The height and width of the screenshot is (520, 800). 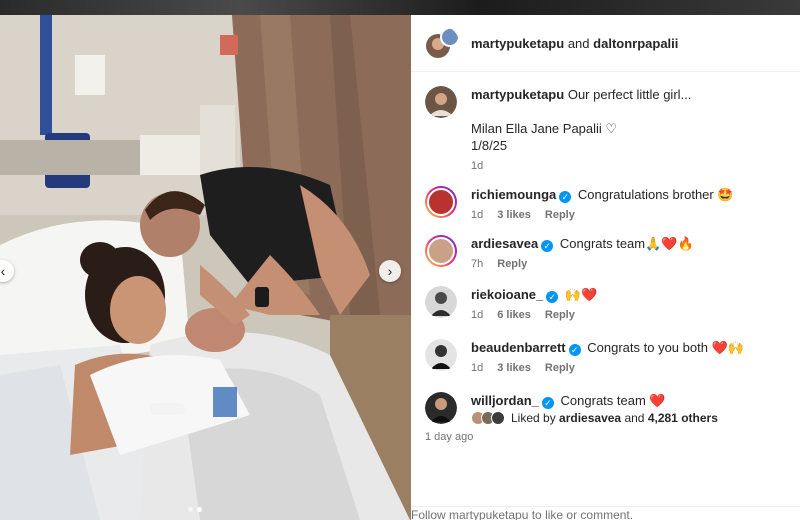 What do you see at coordinates (634, 418) in the screenshot?
I see `liked-by-and: and` at bounding box center [634, 418].